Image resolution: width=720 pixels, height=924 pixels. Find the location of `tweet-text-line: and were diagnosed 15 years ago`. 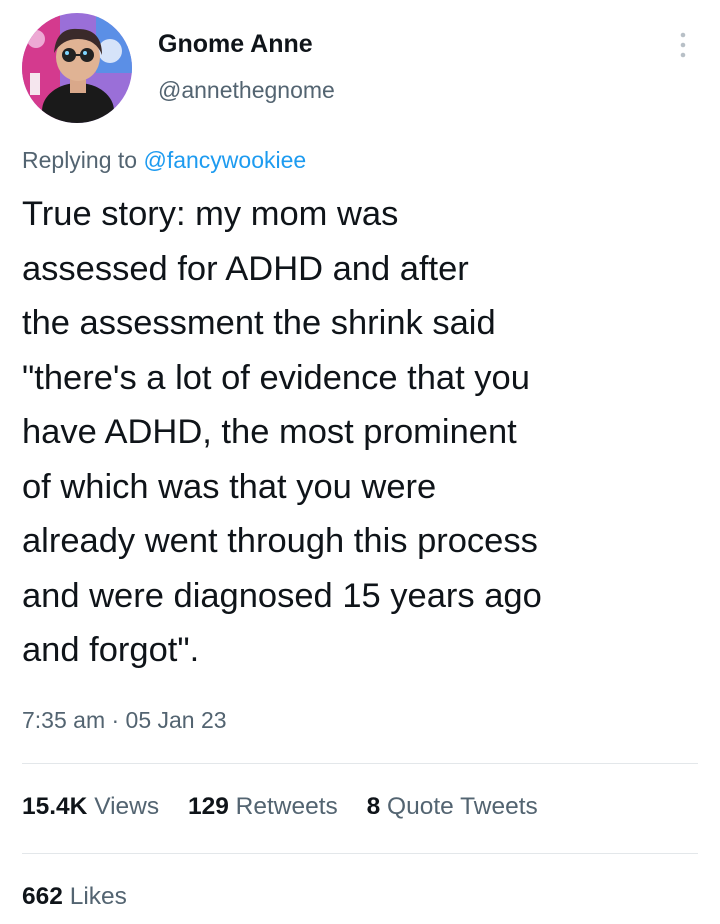

tweet-text-line: and were diagnosed 15 years ago is located at coordinates (282, 595).